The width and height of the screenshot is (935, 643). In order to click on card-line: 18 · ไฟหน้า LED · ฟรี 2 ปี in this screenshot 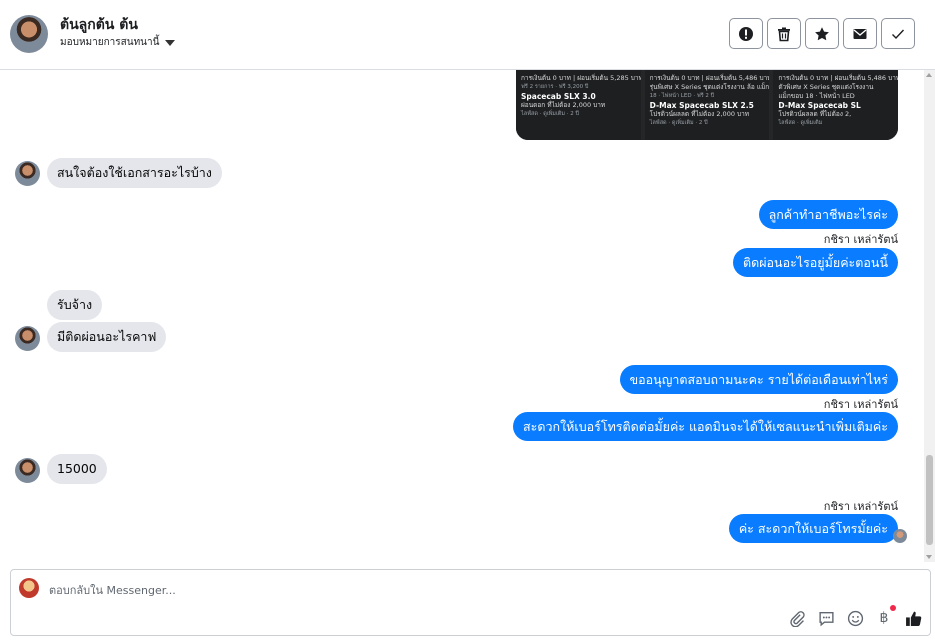, I will do `click(682, 96)`.